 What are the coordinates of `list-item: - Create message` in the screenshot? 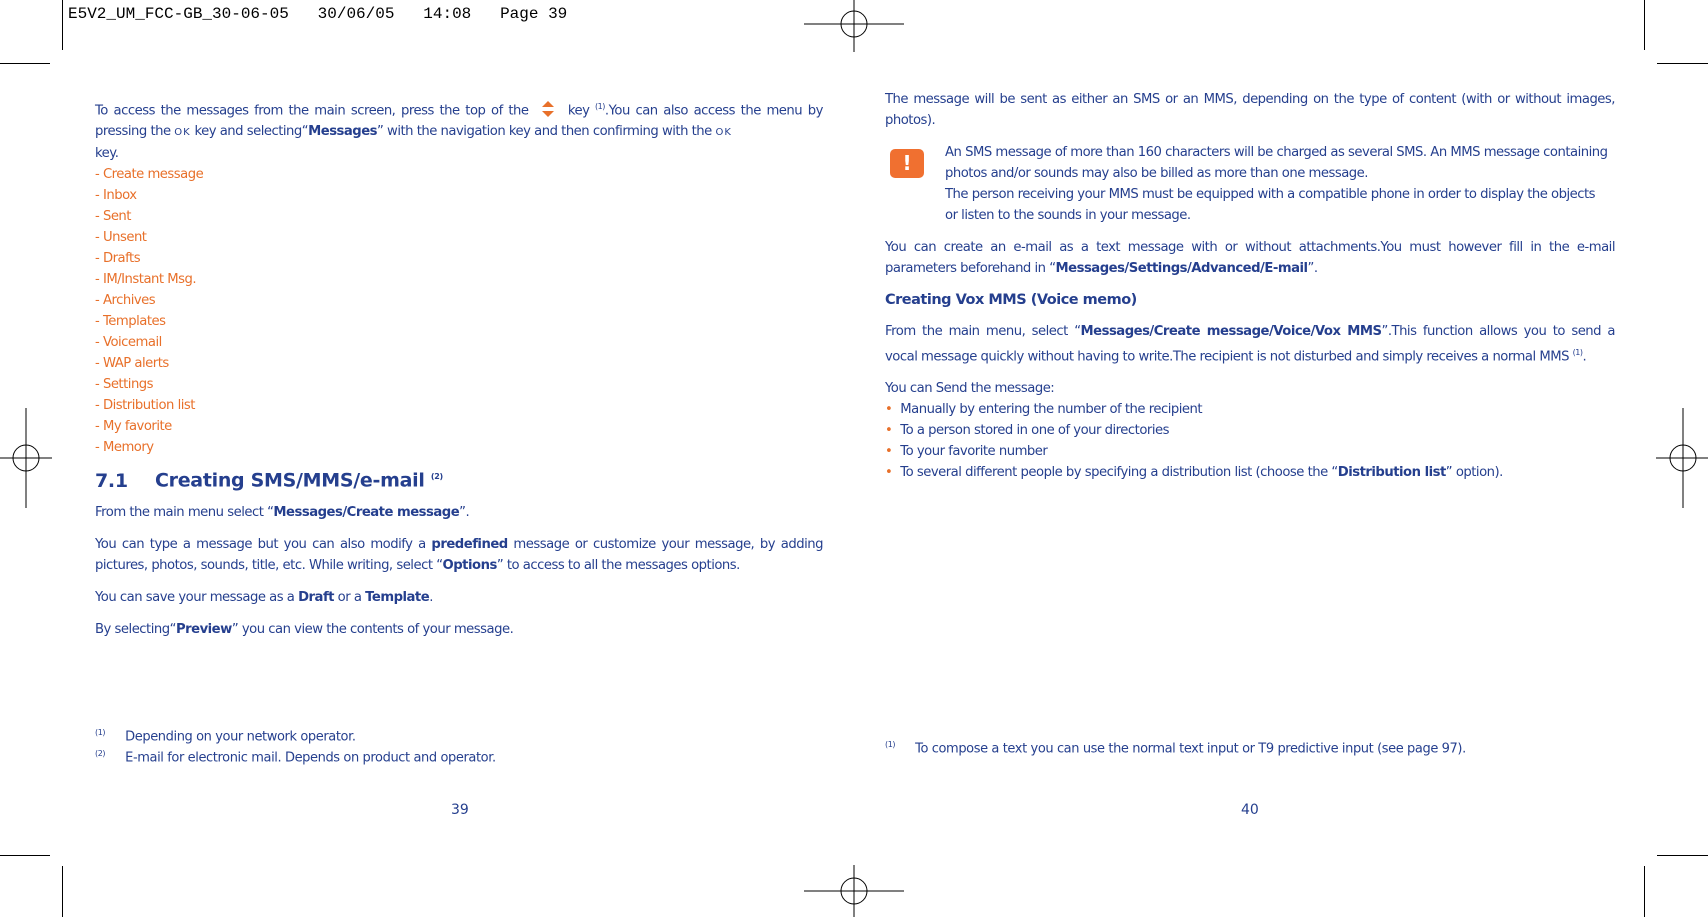 It's located at (149, 175).